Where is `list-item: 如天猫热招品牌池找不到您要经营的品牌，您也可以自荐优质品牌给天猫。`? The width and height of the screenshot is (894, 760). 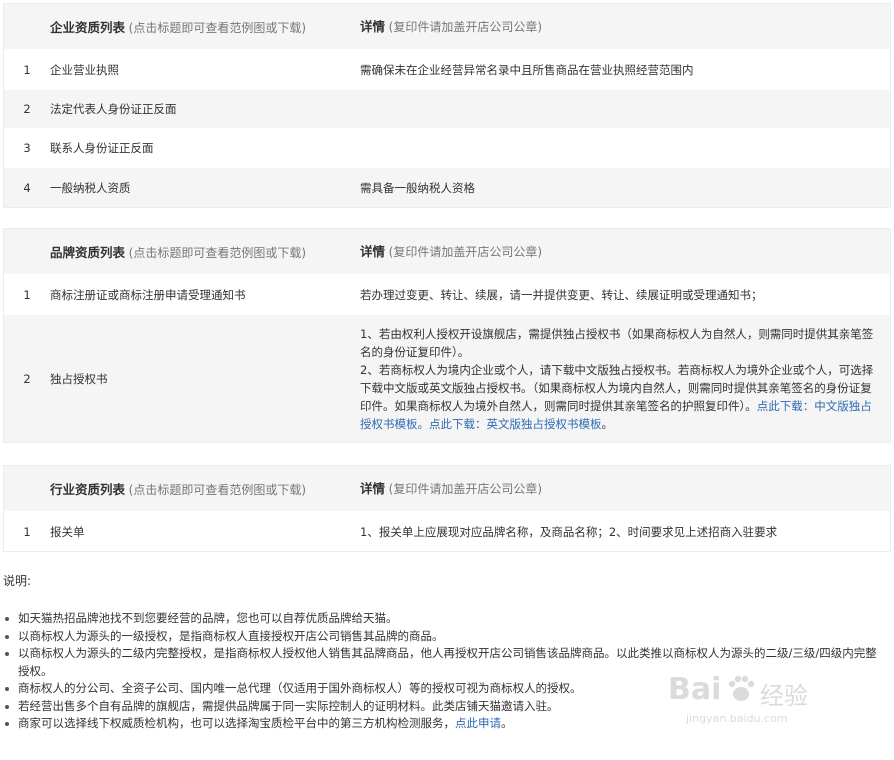
list-item: 如天猫热招品牌池找不到您要经营的品牌，您也可以自荐优质品牌给天猫。 is located at coordinates (444, 619).